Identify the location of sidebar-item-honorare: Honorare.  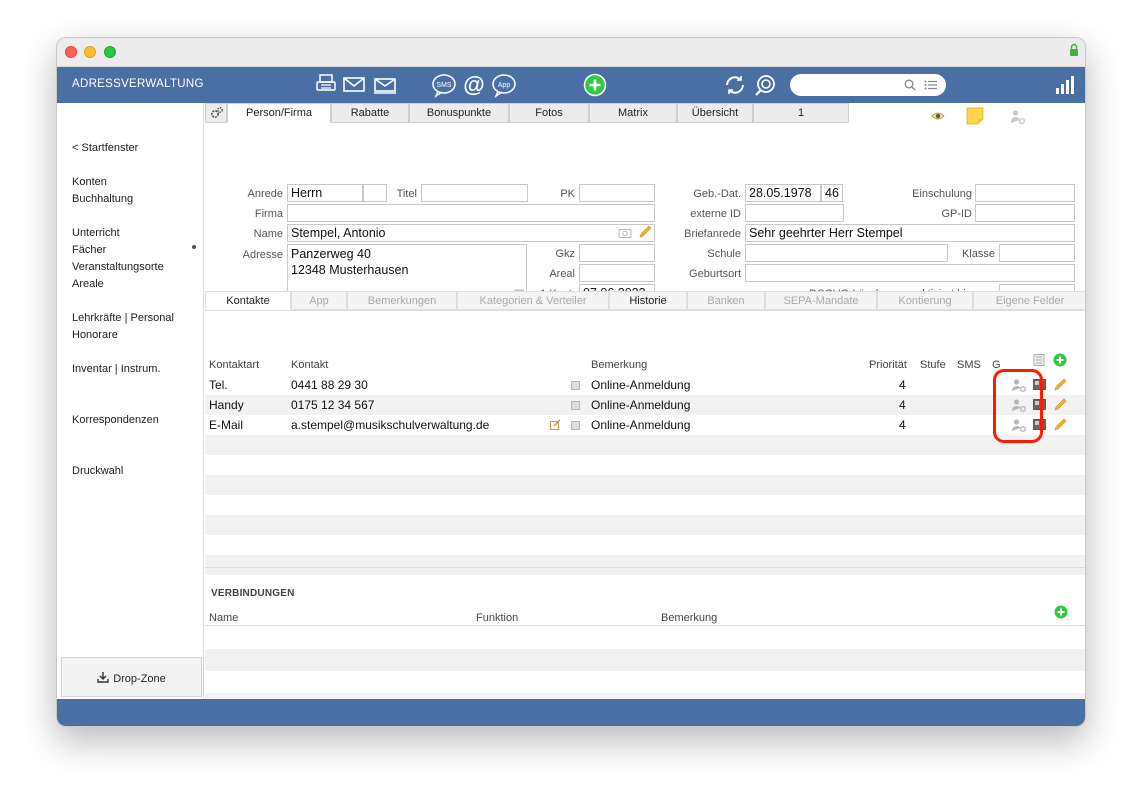
(95, 335).